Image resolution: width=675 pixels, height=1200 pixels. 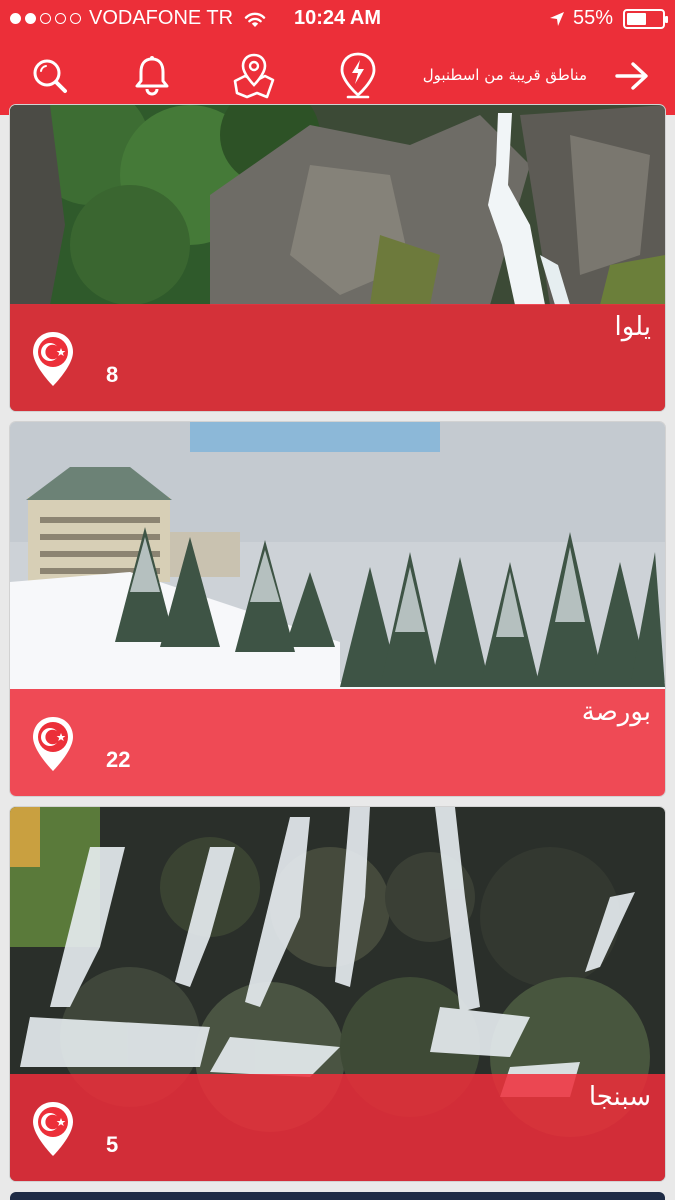 I want to click on search-button, so click(x=50, y=76).